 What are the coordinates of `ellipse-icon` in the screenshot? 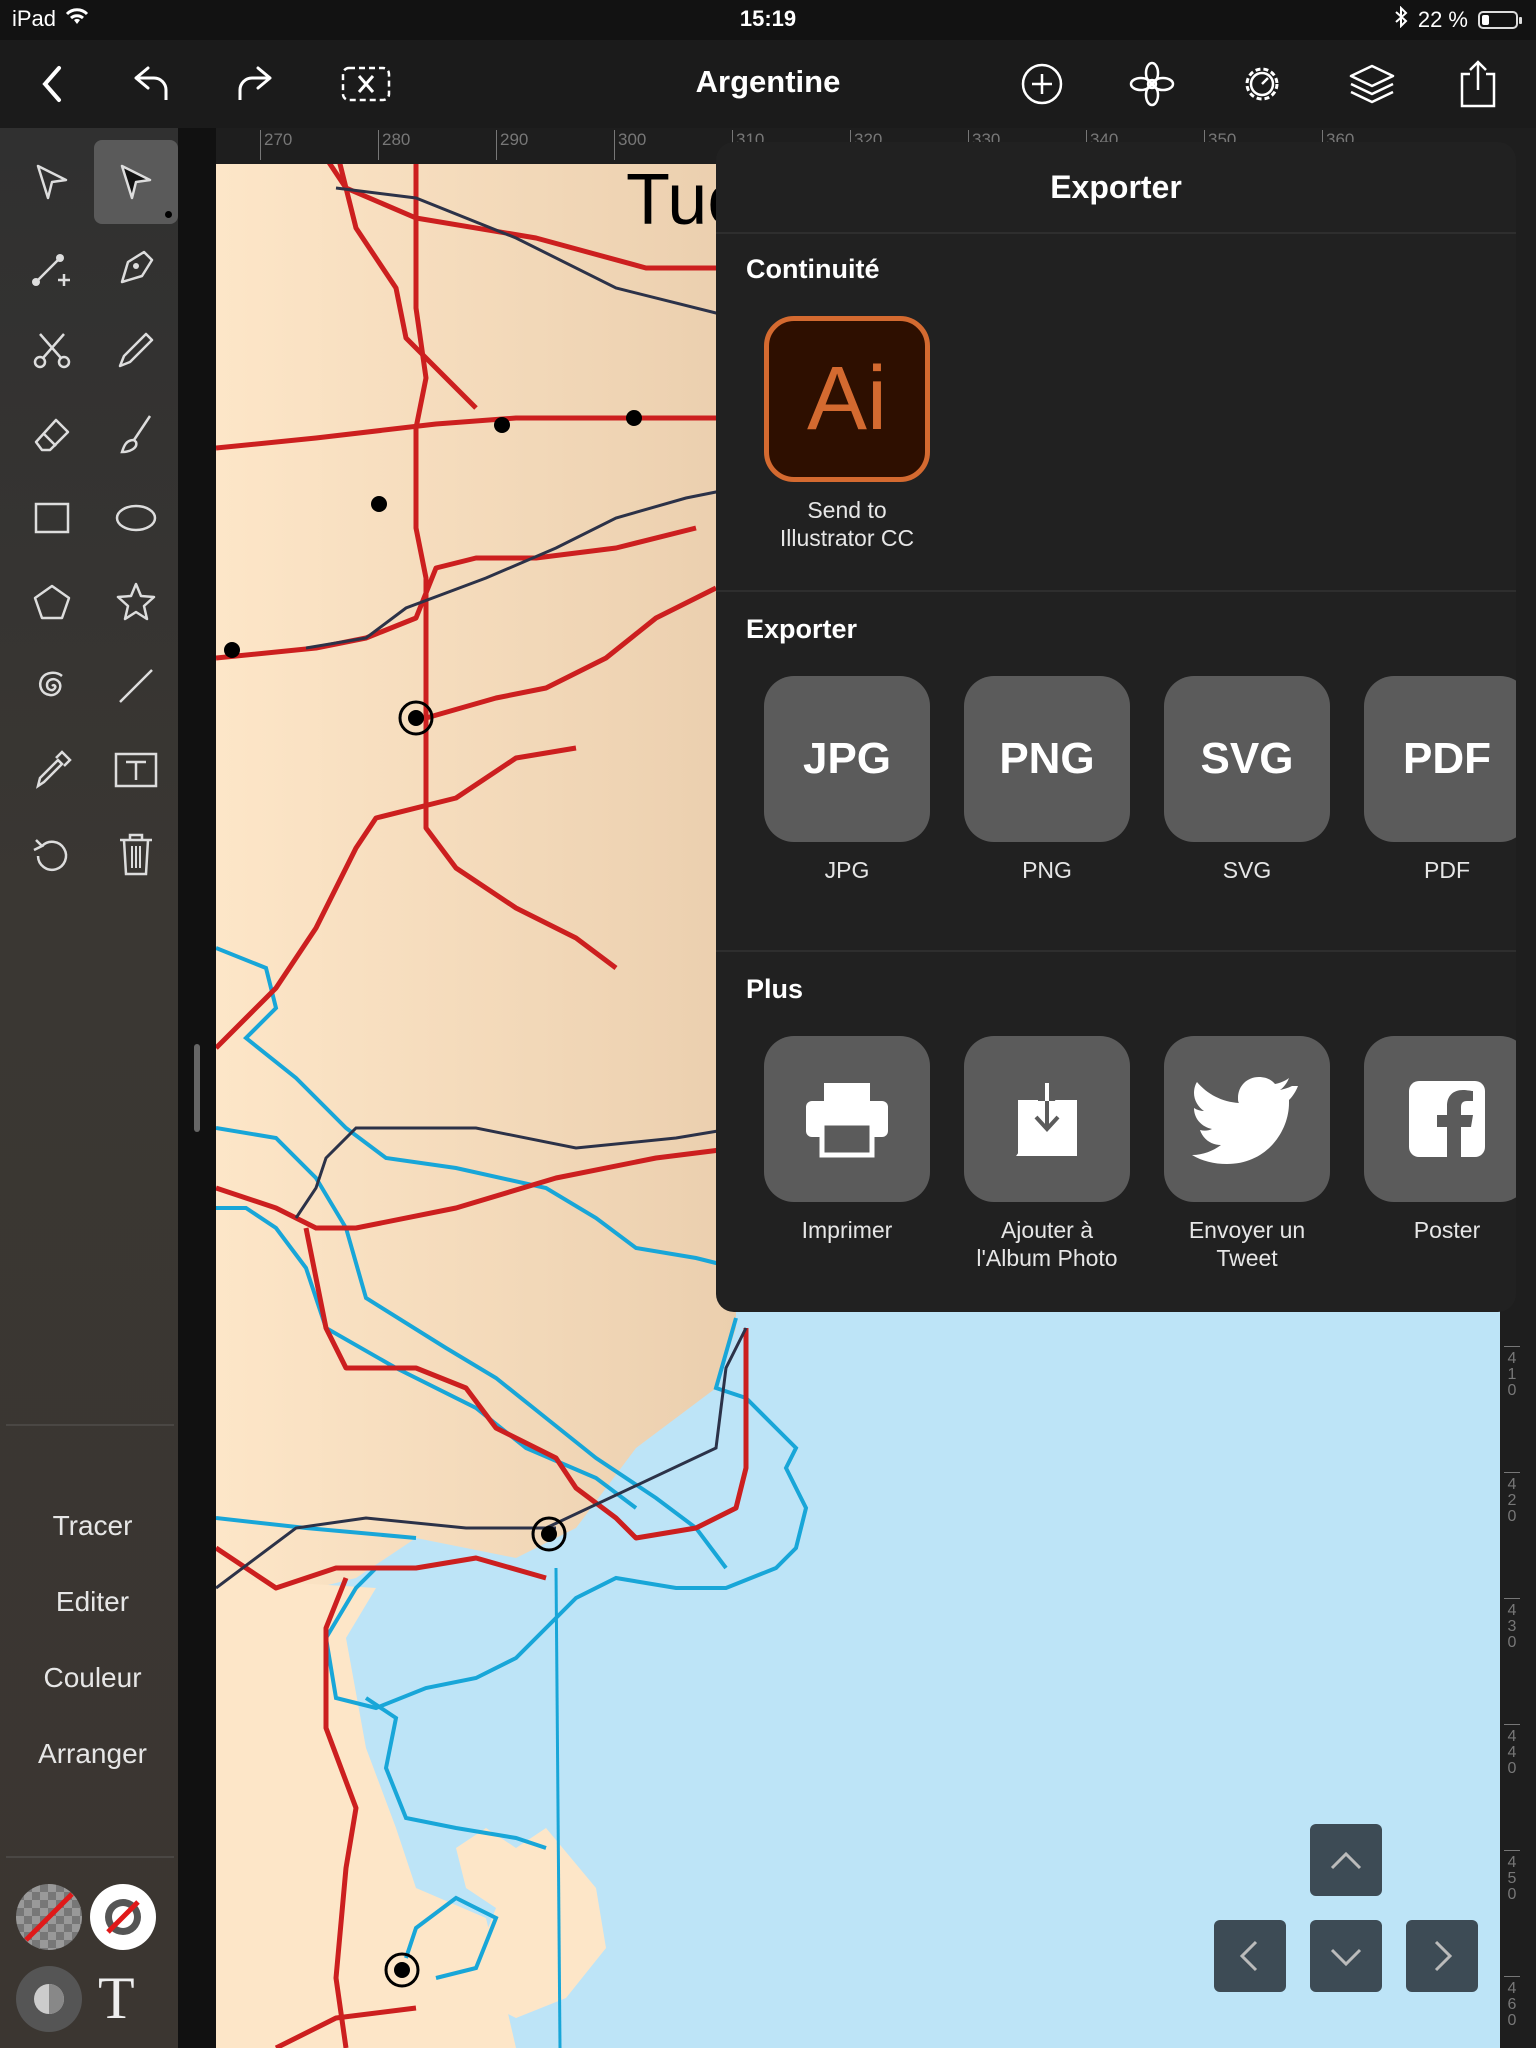 It's located at (136, 518).